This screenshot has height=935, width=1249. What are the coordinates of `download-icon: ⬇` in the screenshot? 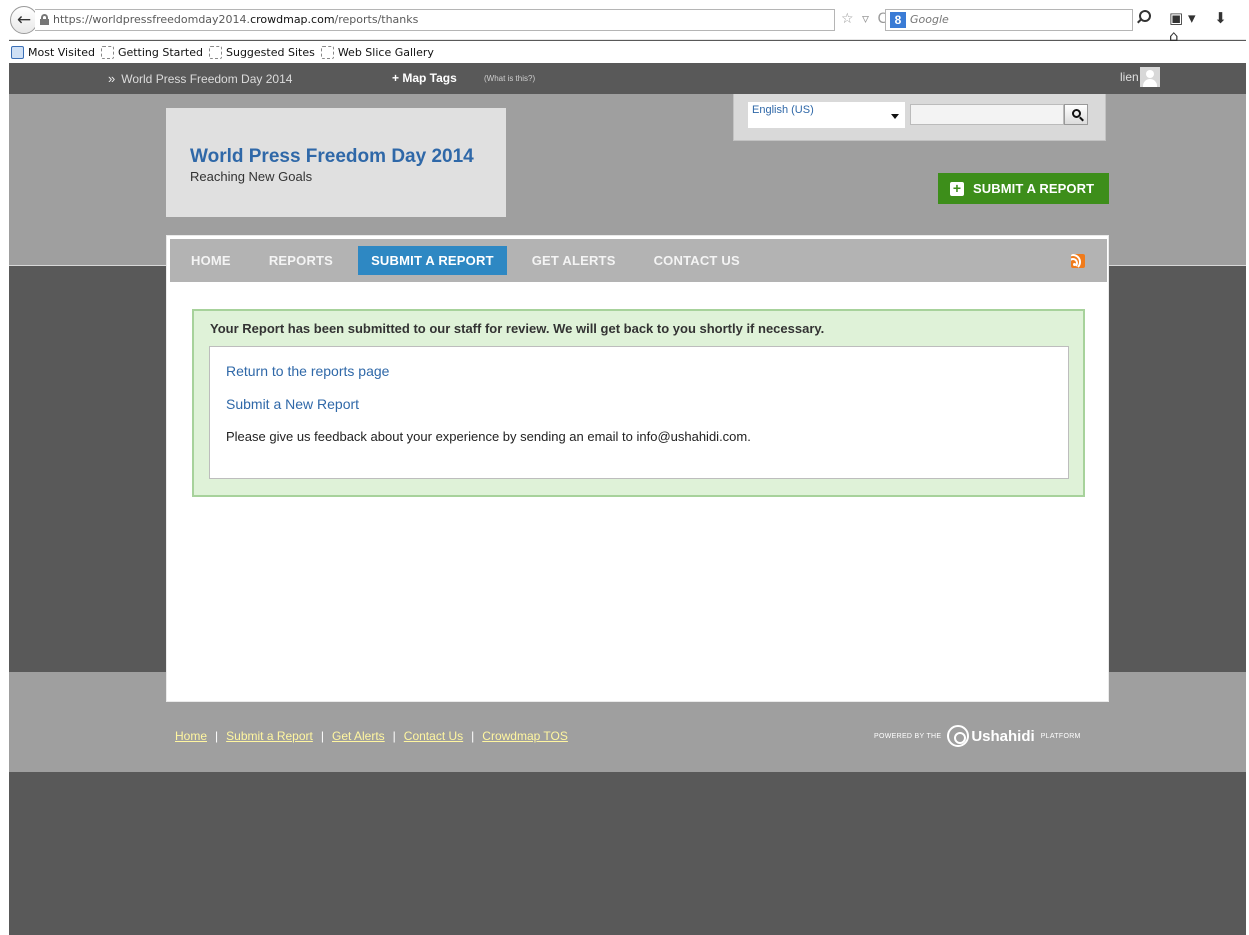 It's located at (1220, 18).